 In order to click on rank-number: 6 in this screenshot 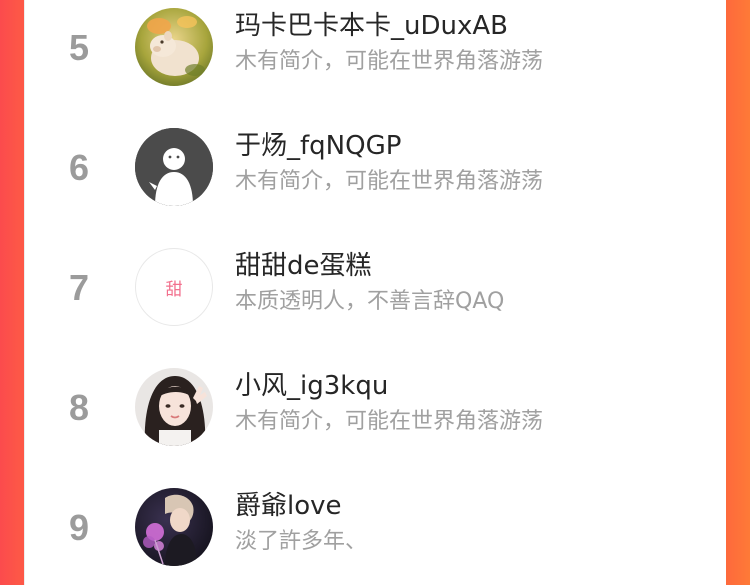, I will do `click(79, 167)`.